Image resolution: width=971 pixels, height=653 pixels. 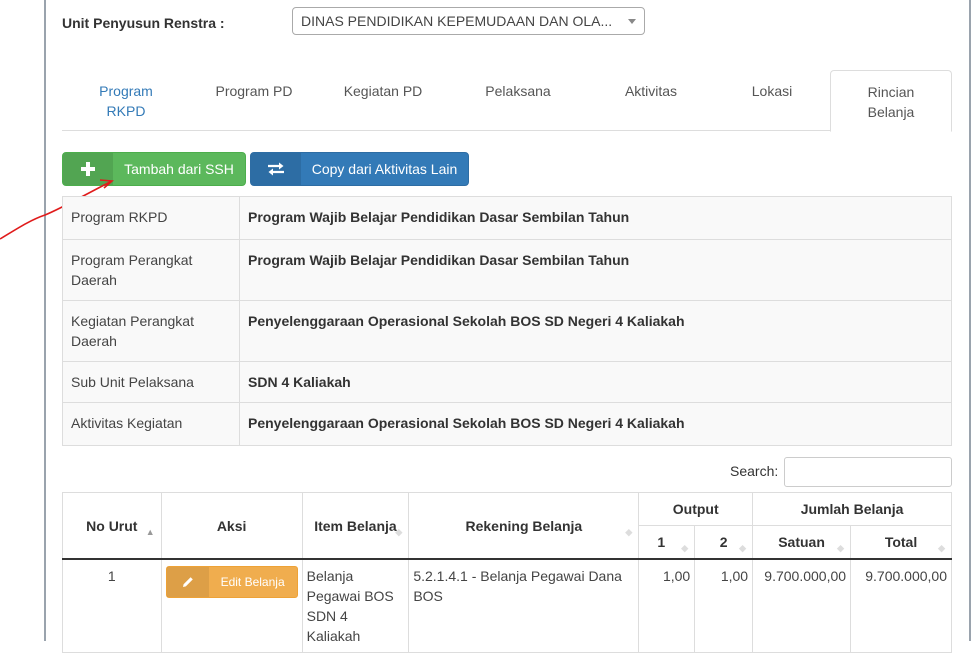 I want to click on header-output-2: 2 ◆, so click(x=724, y=542).